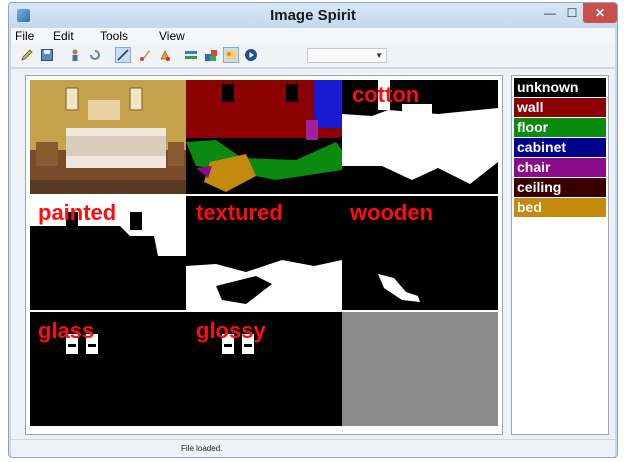 The width and height of the screenshot is (626, 462). What do you see at coordinates (560, 87) in the screenshot?
I see `legend-item-unknown: unknown` at bounding box center [560, 87].